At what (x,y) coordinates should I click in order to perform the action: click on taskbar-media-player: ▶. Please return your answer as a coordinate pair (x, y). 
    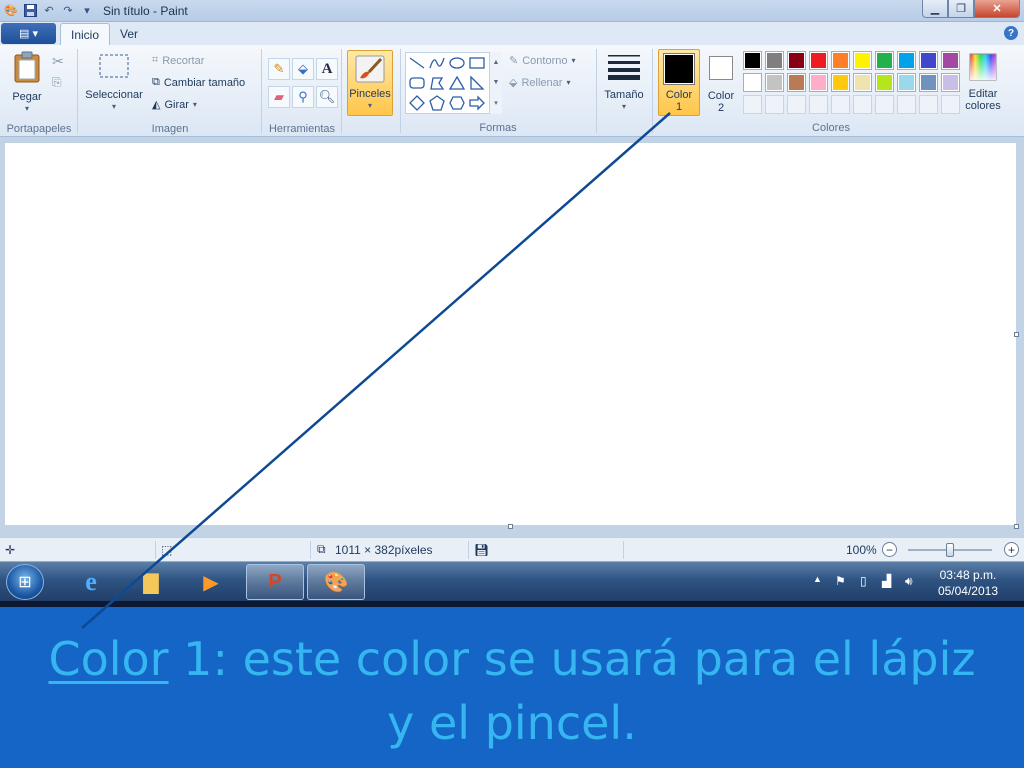
    Looking at the image, I should click on (211, 582).